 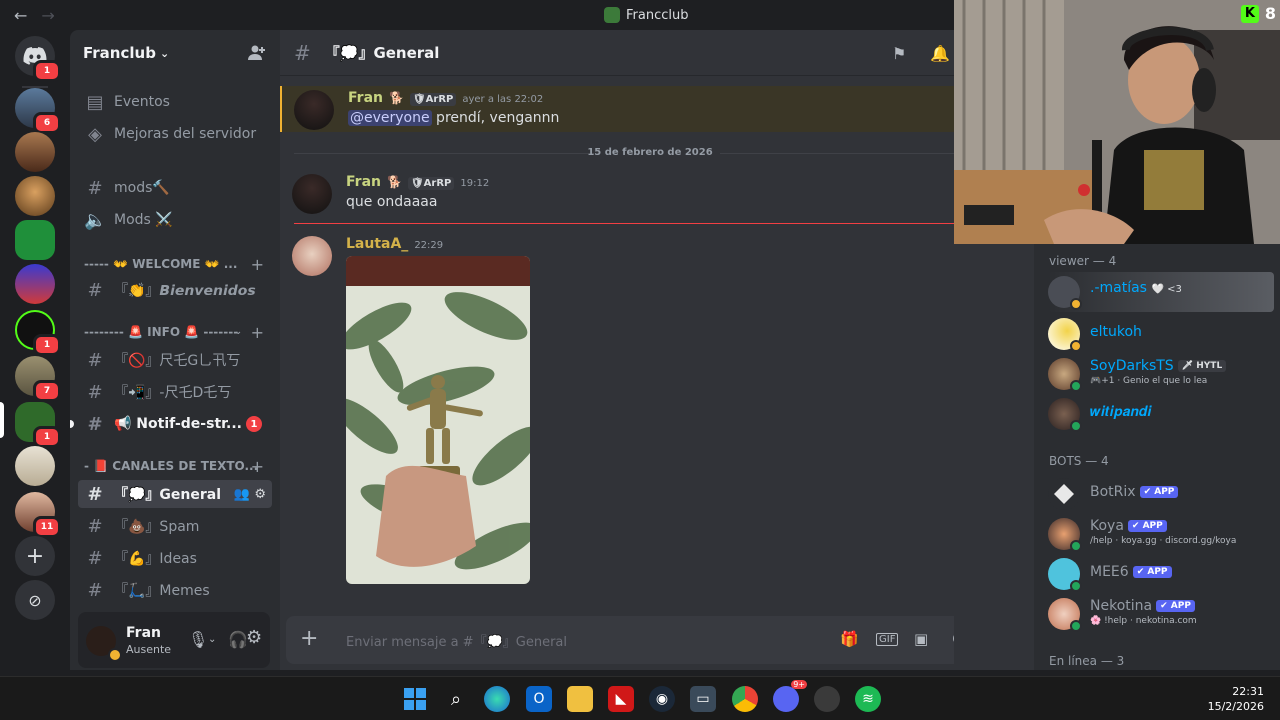 I want to click on image-attachment, so click(x=438, y=420).